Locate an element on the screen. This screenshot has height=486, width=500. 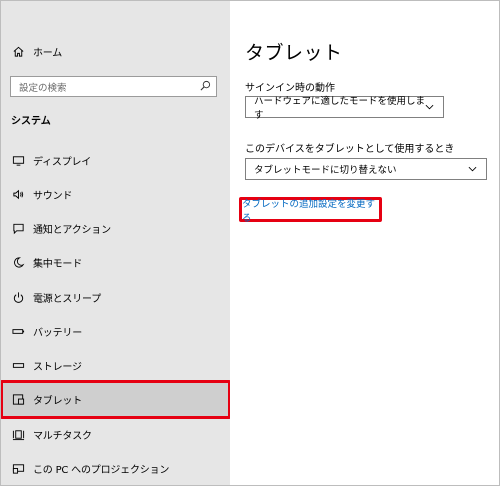
sidebar-item-label: ディスプレイ is located at coordinates (62, 162).